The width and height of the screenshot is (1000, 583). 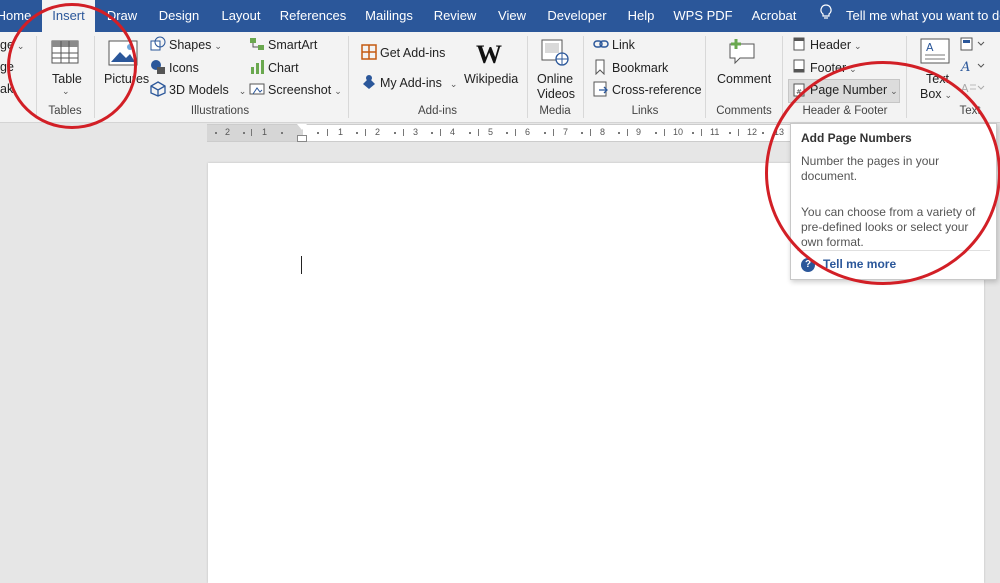 What do you see at coordinates (703, 16) in the screenshot?
I see `tab-wps-pdf: WPS PDF` at bounding box center [703, 16].